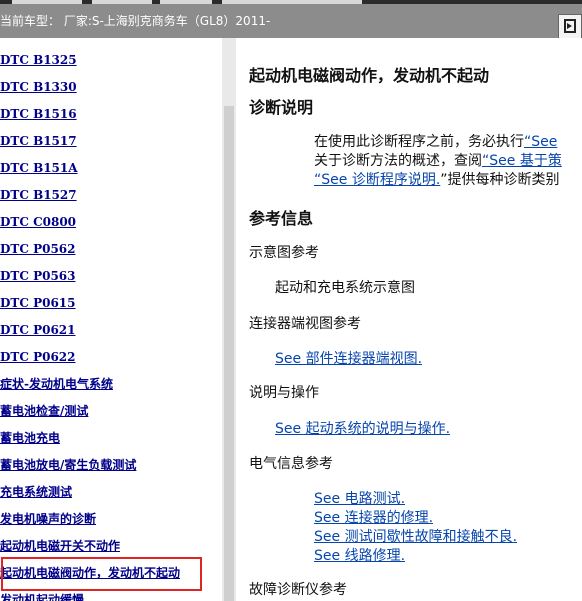 This screenshot has height=601, width=582. Describe the element at coordinates (348, 358) in the screenshot. I see `connector-end-view-link: See 部件连接器端视图.` at that location.